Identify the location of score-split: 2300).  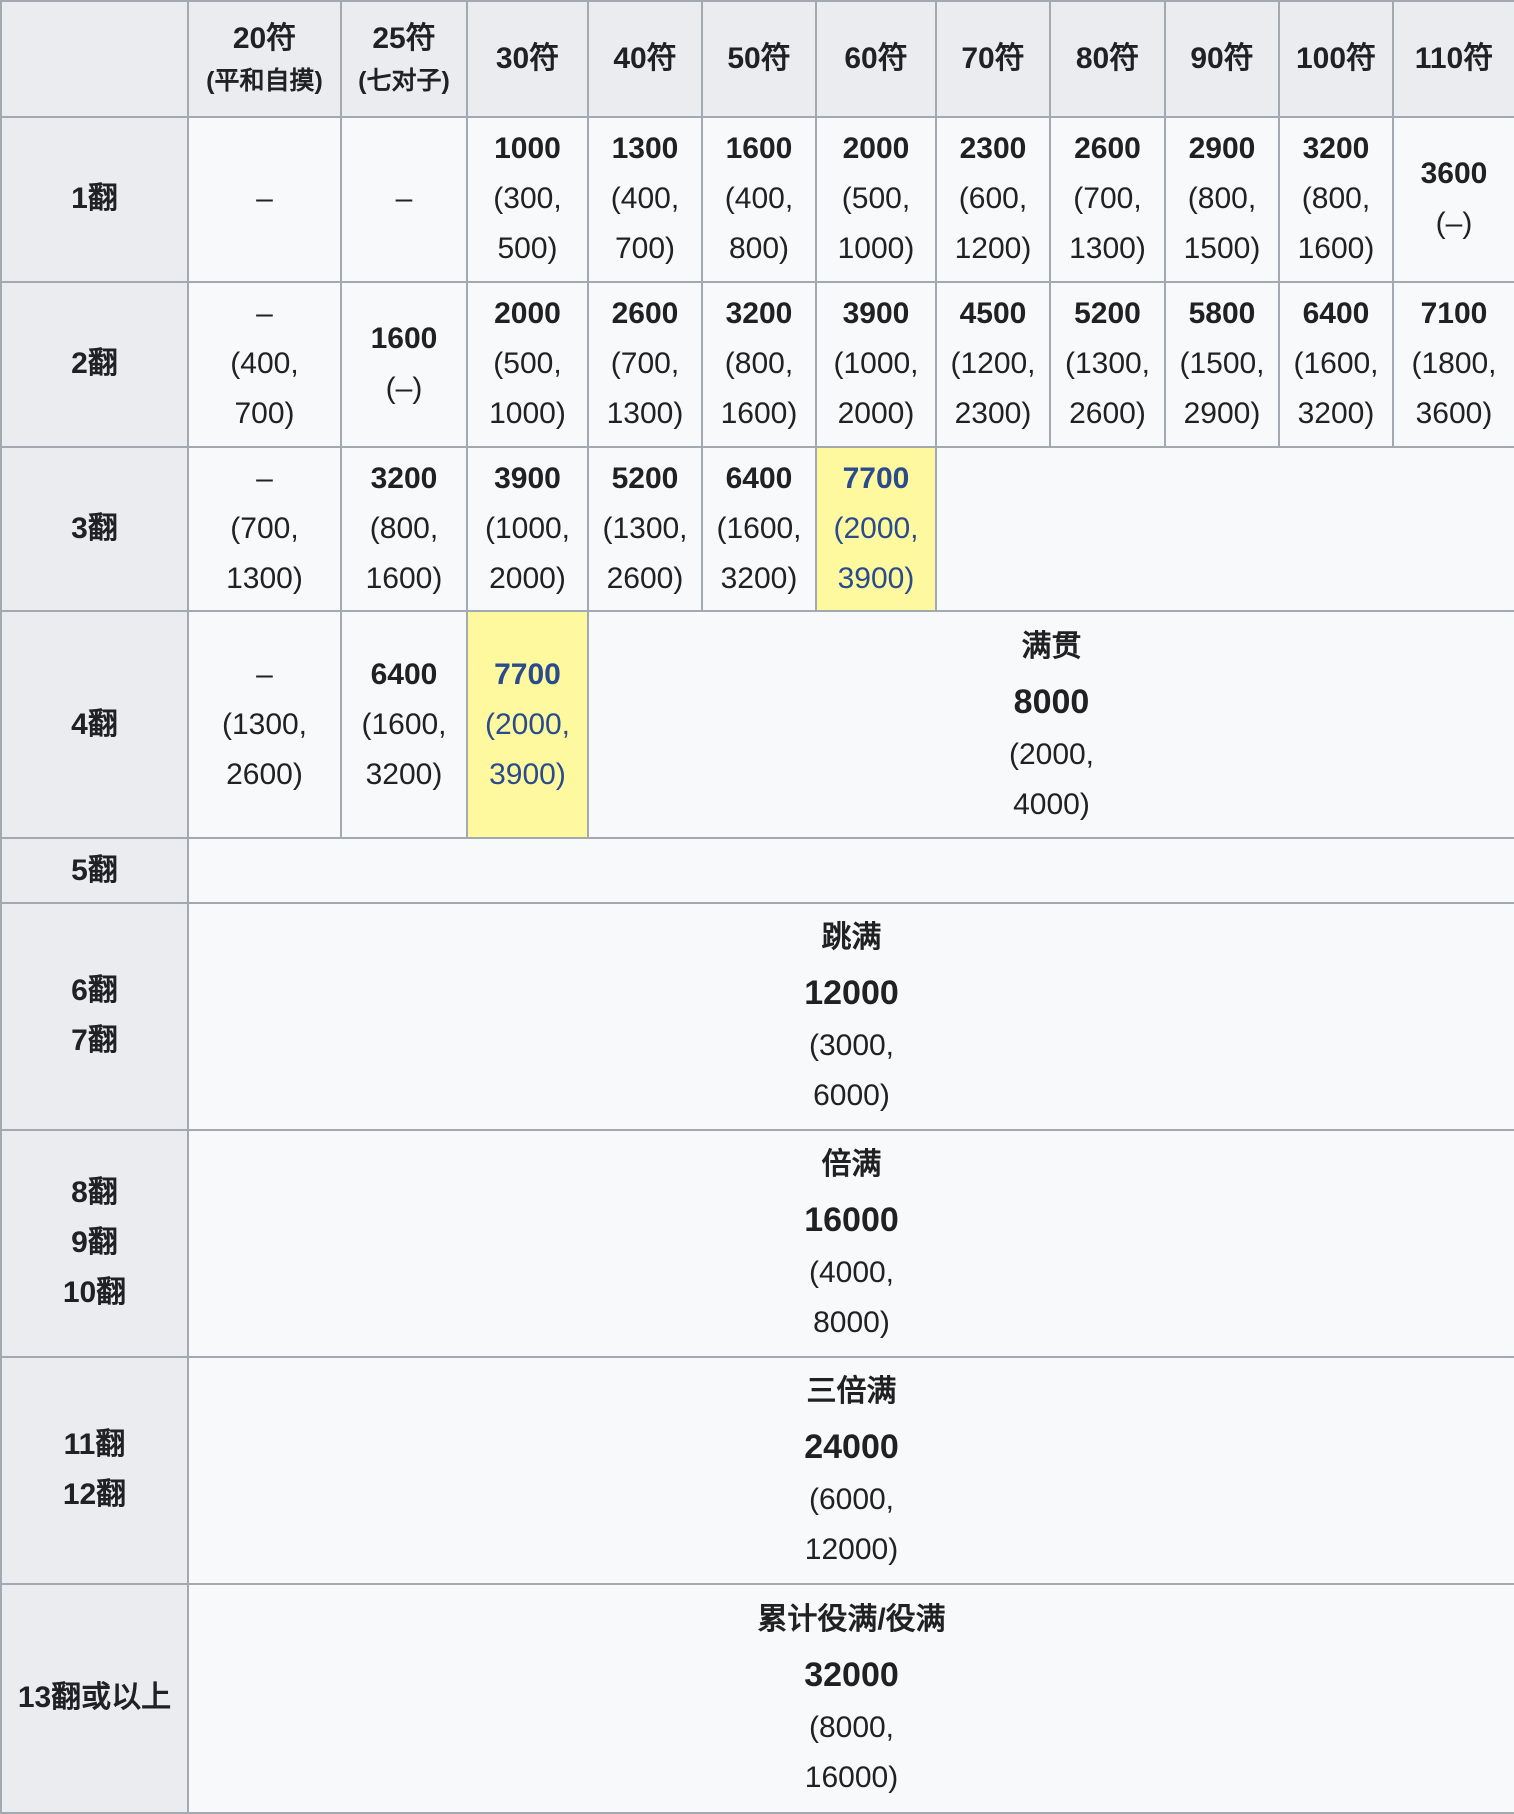
(993, 414).